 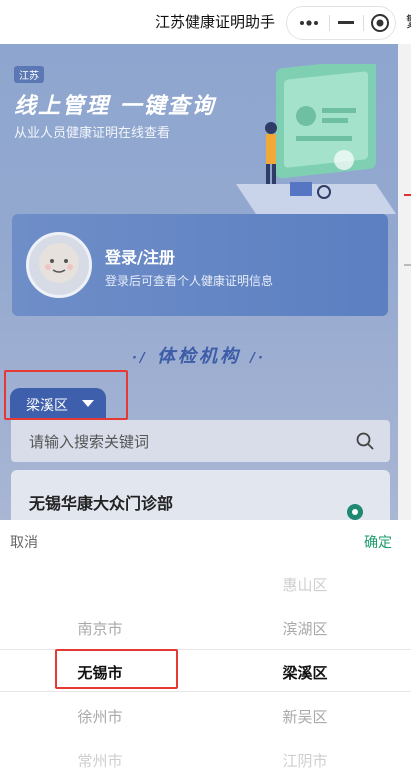 I want to click on clinic-name: 无锡华康大众门诊部, so click(x=101, y=503).